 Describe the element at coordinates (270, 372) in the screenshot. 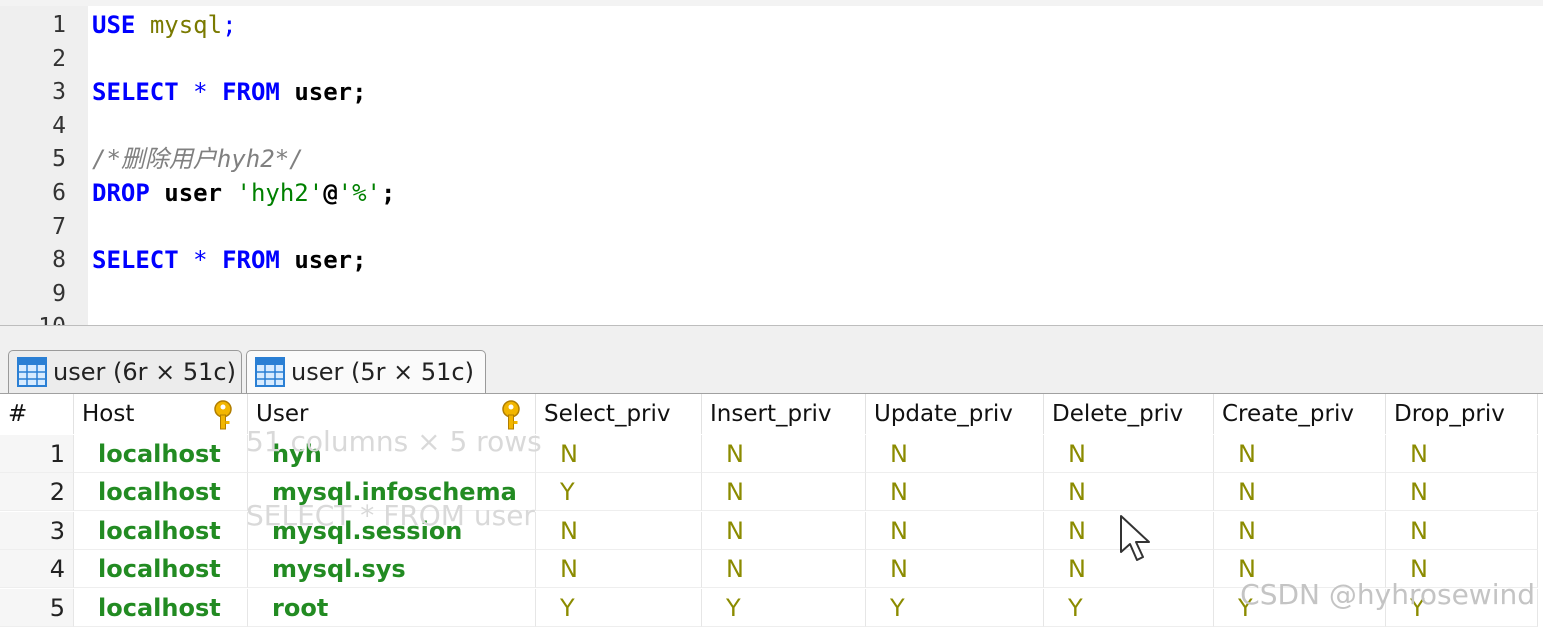

I see `table-grid-icon` at that location.